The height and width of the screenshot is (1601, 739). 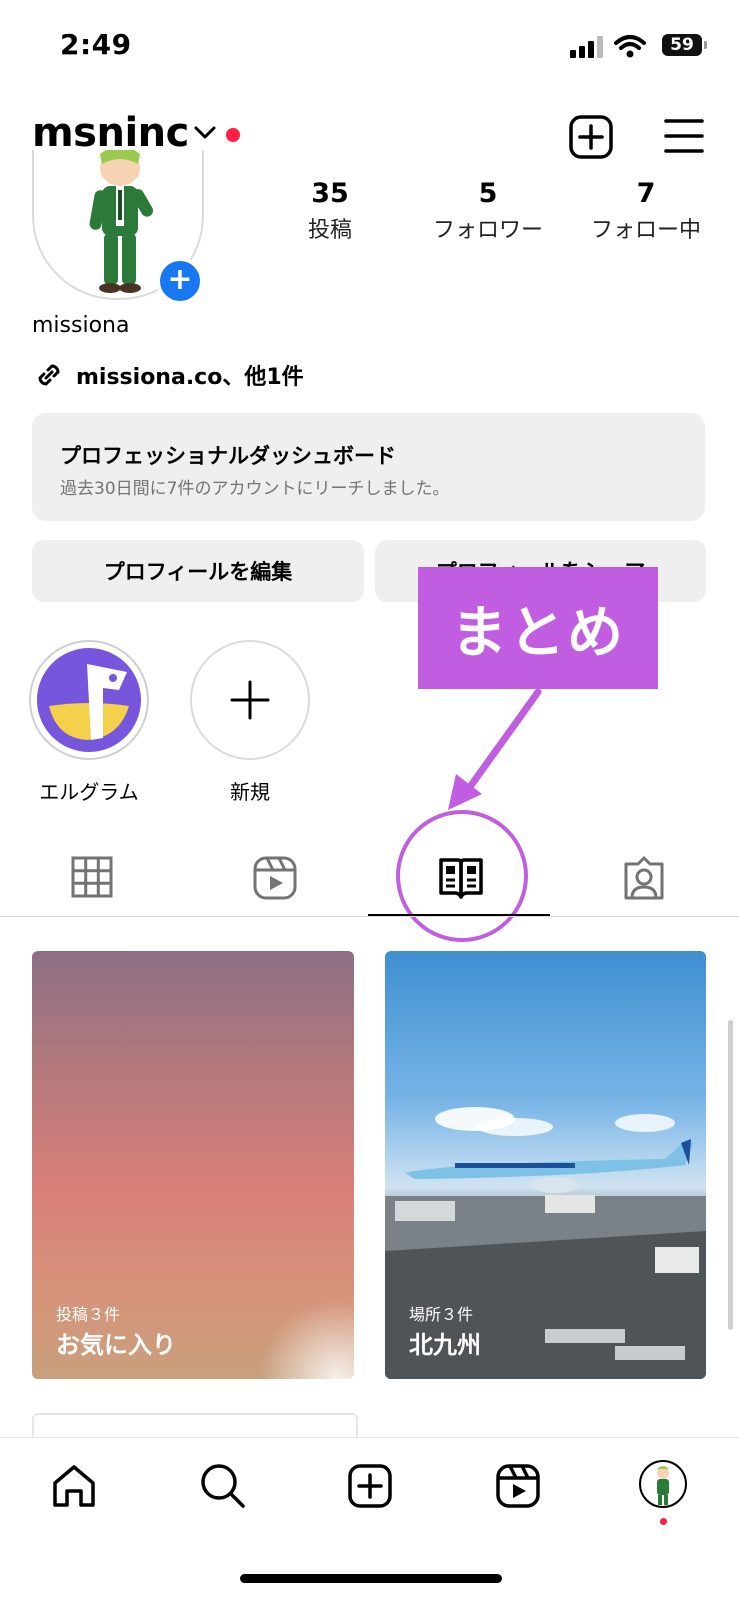 I want to click on collection-title: 北九州, so click(x=445, y=1345).